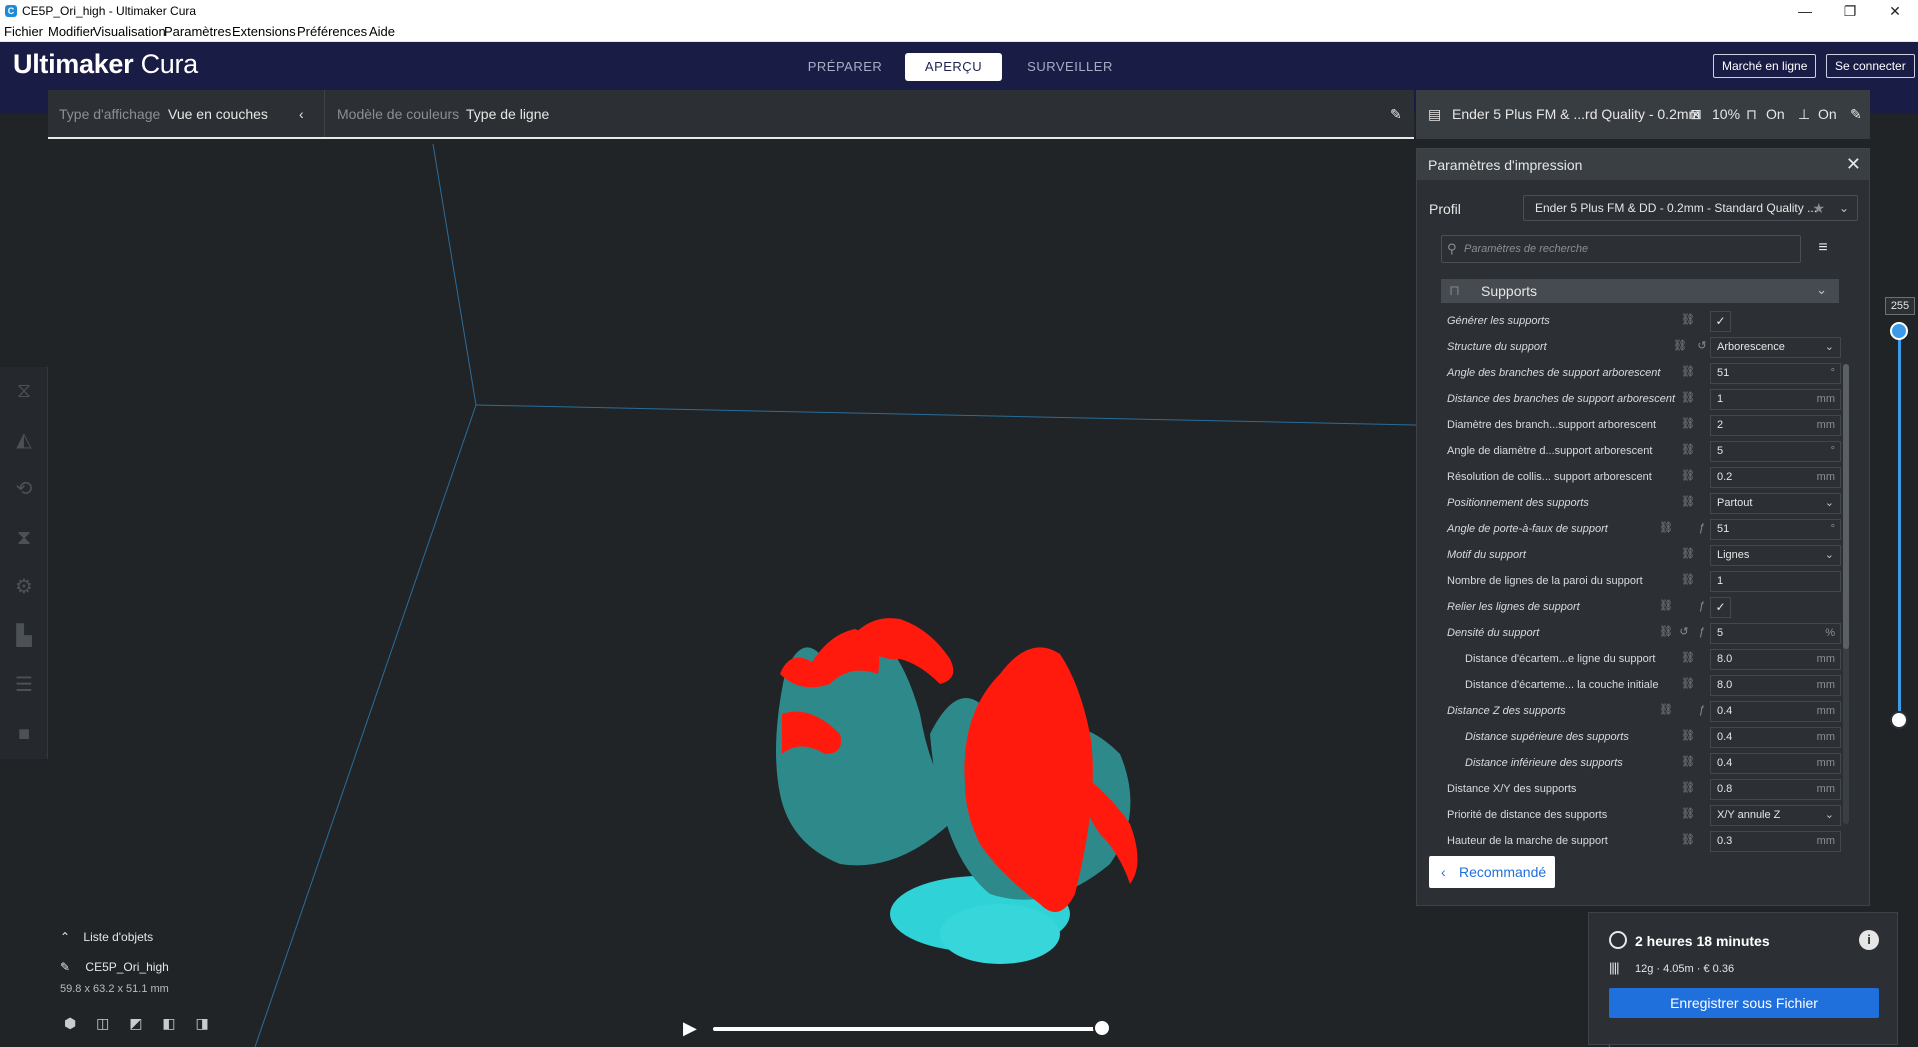  I want to click on layer-slider-top-handle, so click(1899, 331).